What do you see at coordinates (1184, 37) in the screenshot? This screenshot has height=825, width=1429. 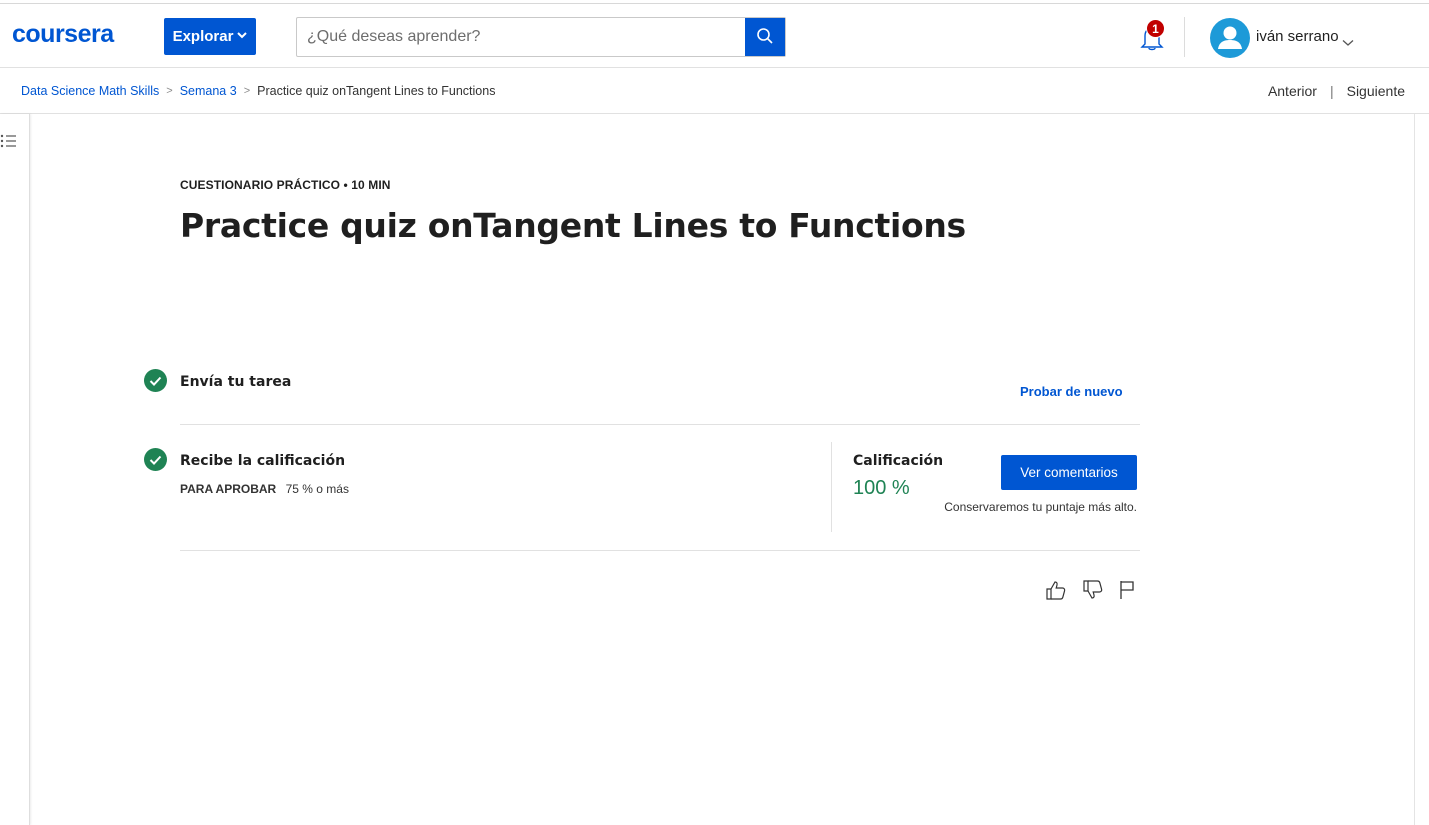 I see `header-divider` at bounding box center [1184, 37].